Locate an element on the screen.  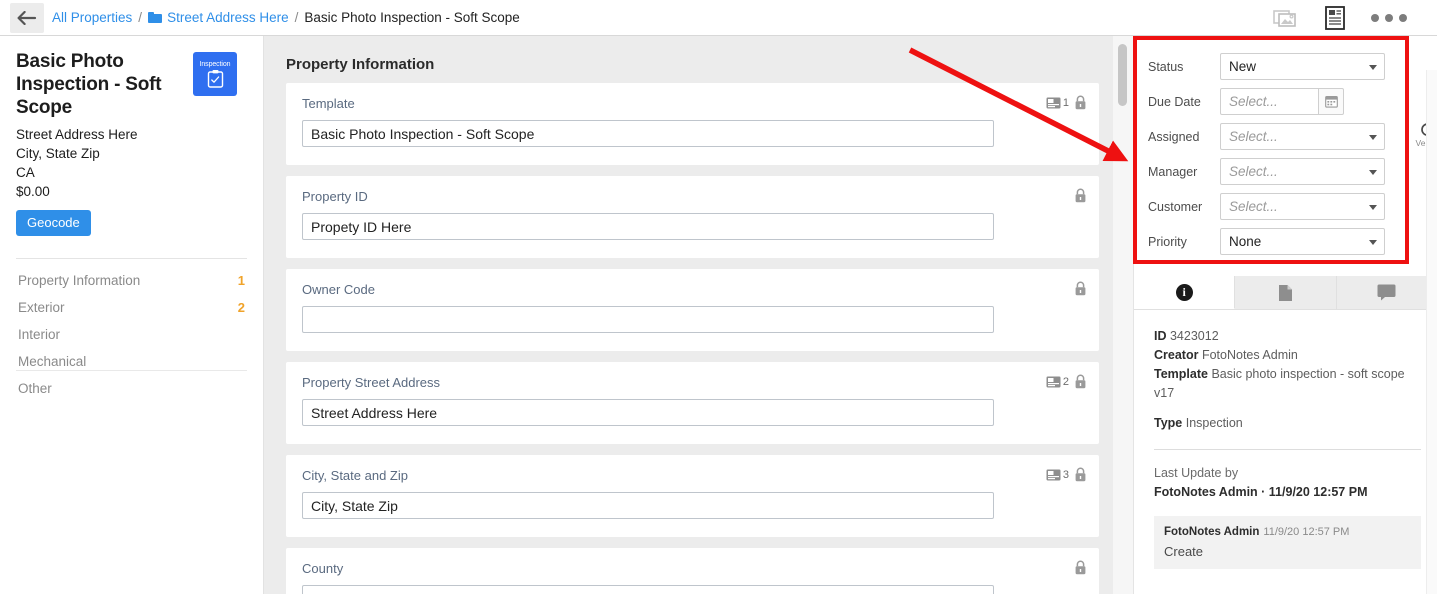
tab-documents is located at coordinates (1286, 292).